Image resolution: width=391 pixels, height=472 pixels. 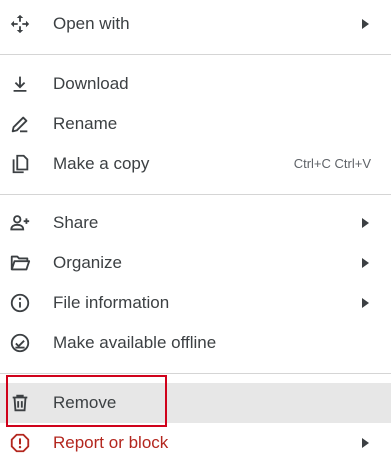 I want to click on keyboard-shortcut: Ctrl+C Ctrl+V, so click(x=332, y=163).